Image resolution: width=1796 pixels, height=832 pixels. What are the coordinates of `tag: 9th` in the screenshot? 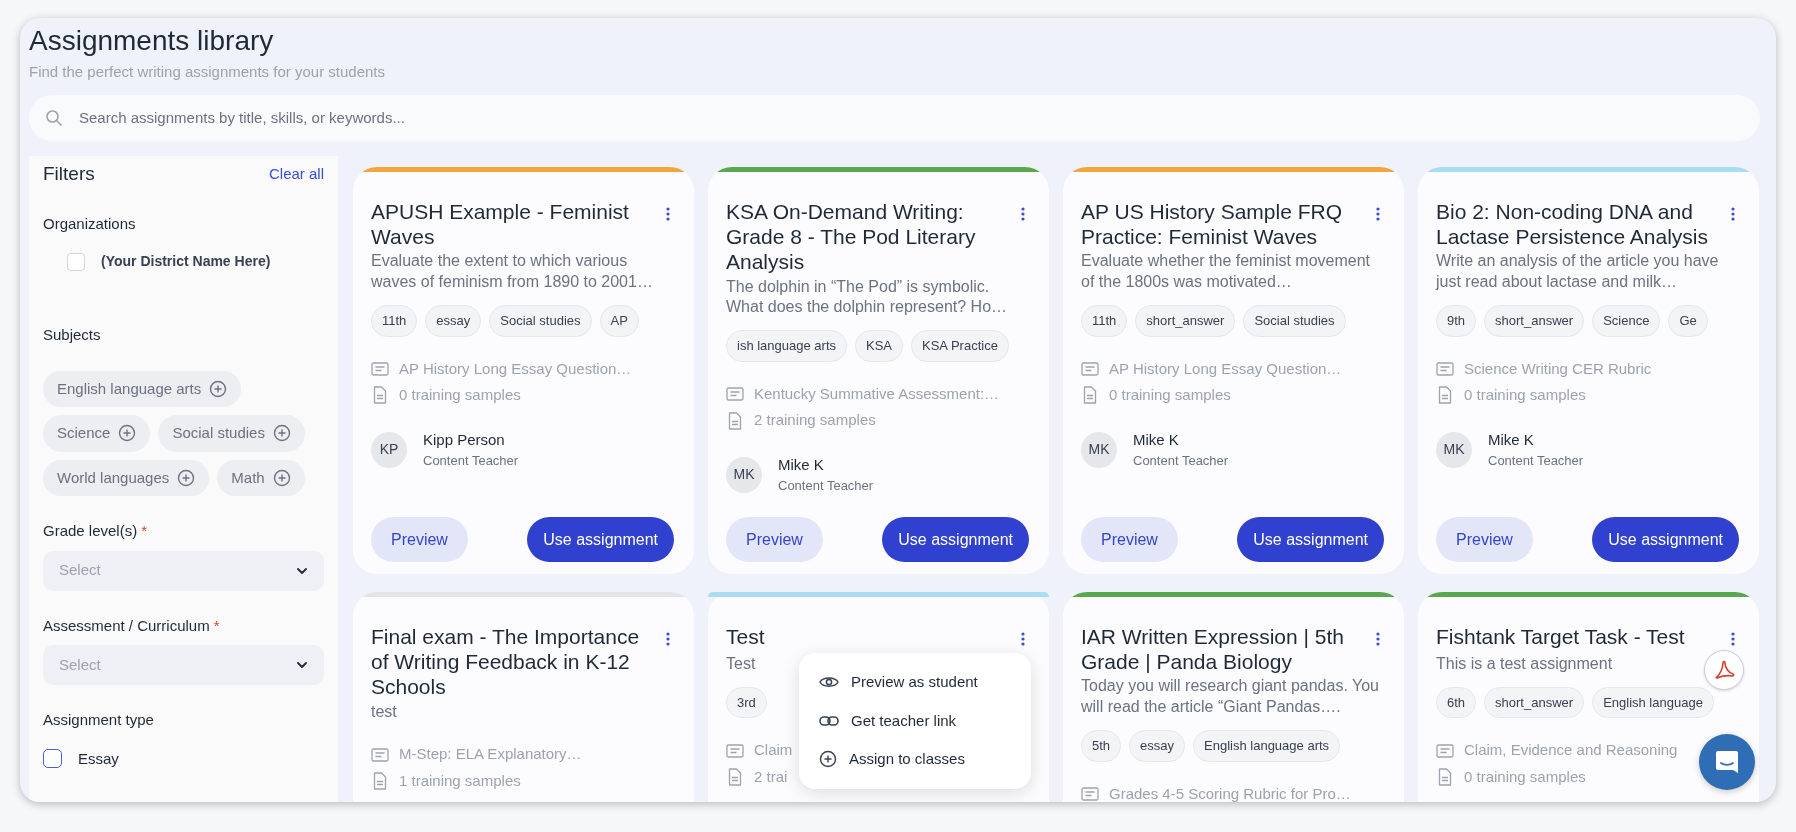 It's located at (1456, 321).